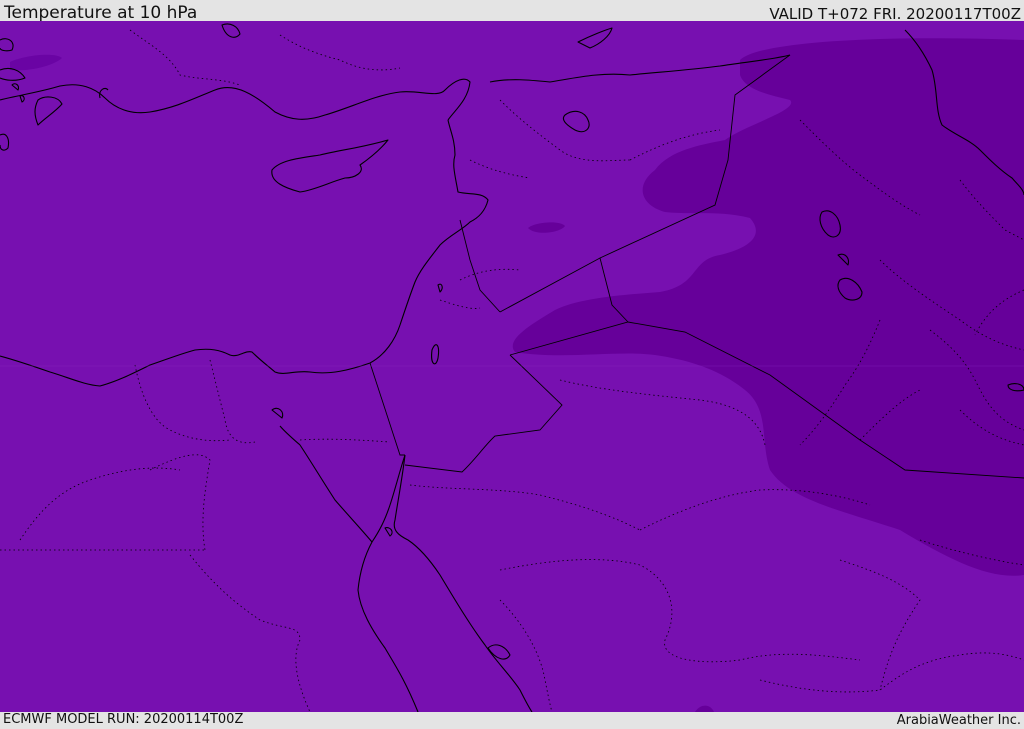  I want to click on cold-patch-aegean, so click(36, 62).